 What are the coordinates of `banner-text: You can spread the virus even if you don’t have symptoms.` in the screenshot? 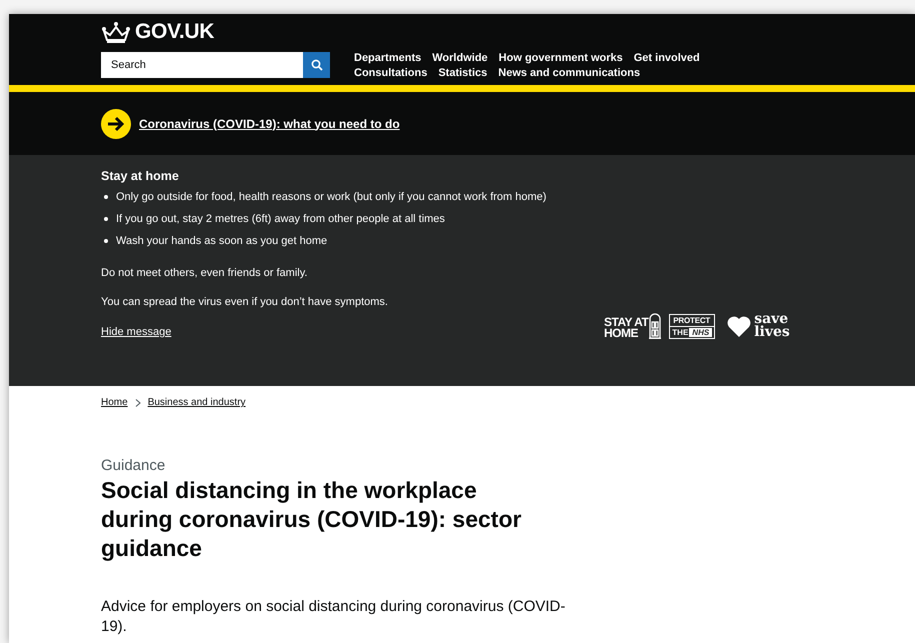 It's located at (245, 302).